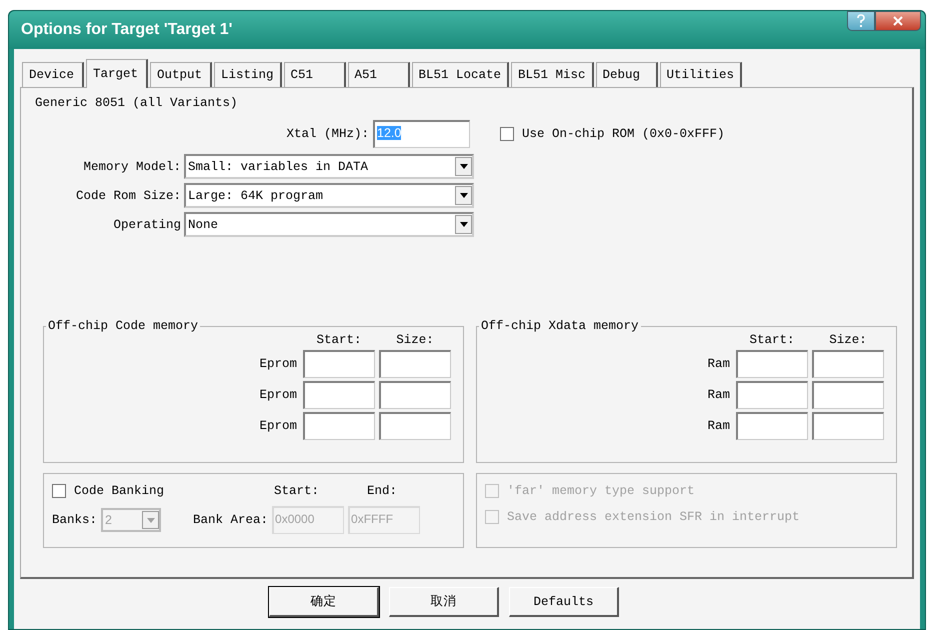  I want to click on dropdown: Small: variables in DATA, so click(329, 166).